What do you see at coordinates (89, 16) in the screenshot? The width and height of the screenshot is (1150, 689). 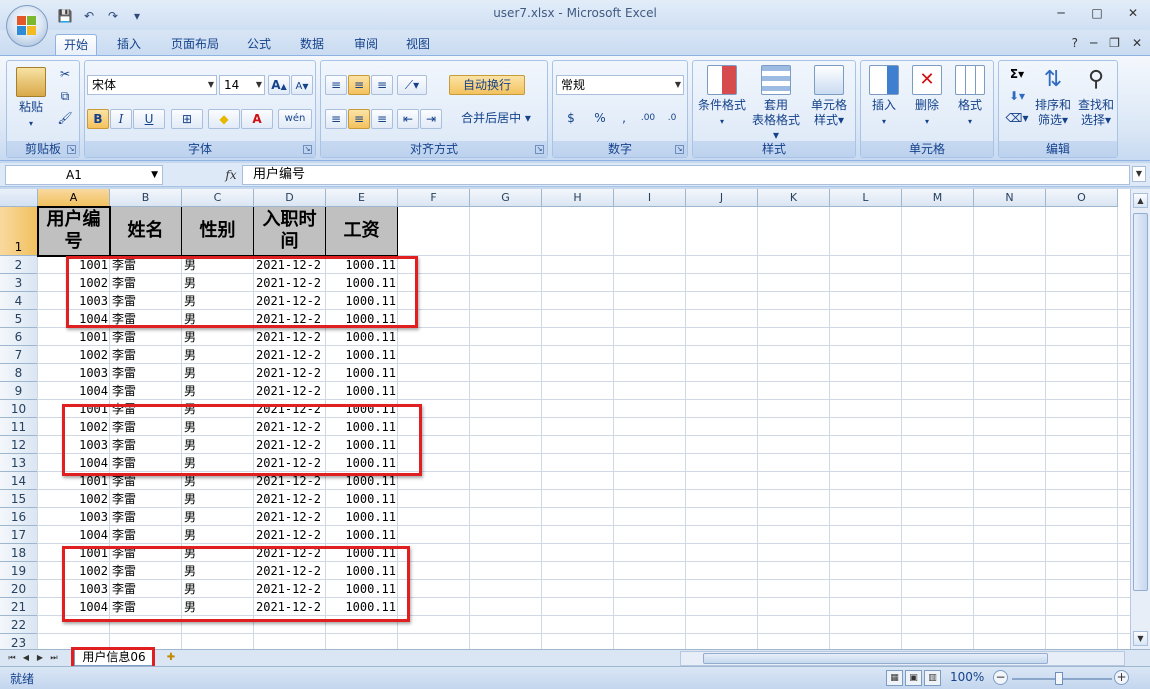 I see `undo-icon: ↶` at bounding box center [89, 16].